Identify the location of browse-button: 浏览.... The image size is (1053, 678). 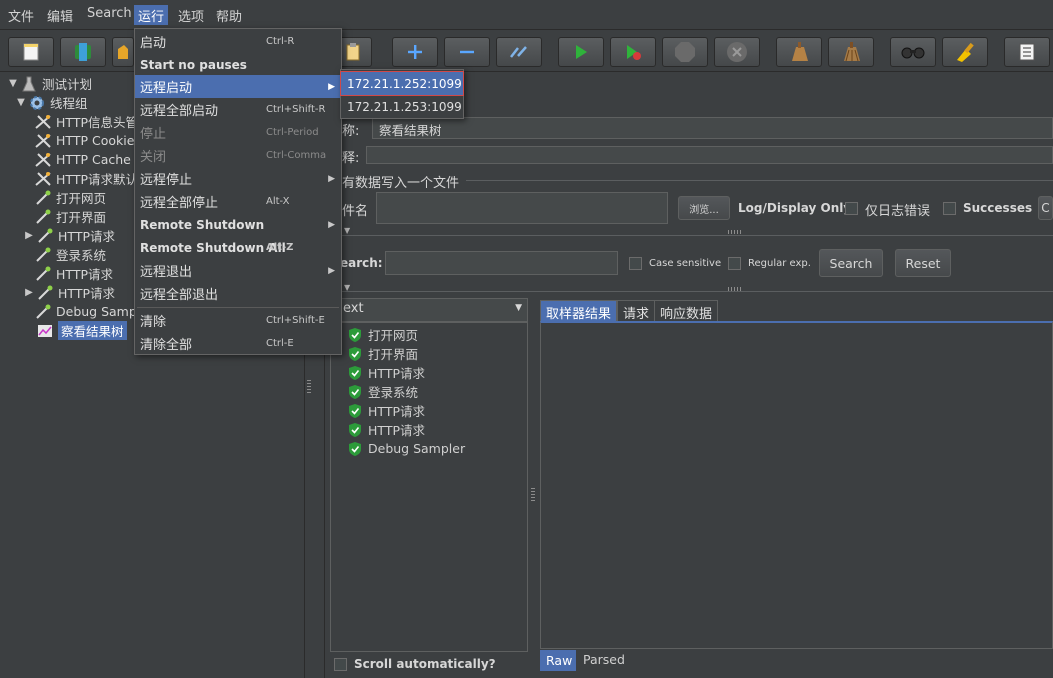
(704, 208).